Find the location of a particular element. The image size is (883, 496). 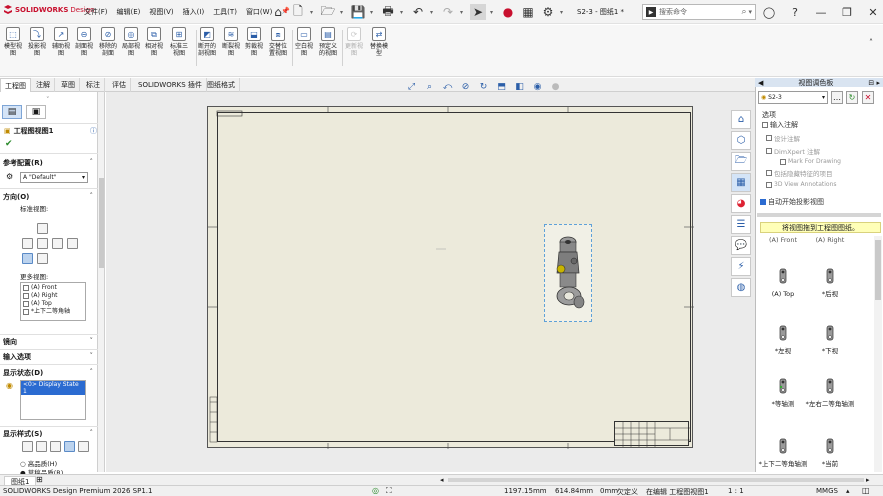

refresh-icon: ↻ is located at coordinates (852, 97).